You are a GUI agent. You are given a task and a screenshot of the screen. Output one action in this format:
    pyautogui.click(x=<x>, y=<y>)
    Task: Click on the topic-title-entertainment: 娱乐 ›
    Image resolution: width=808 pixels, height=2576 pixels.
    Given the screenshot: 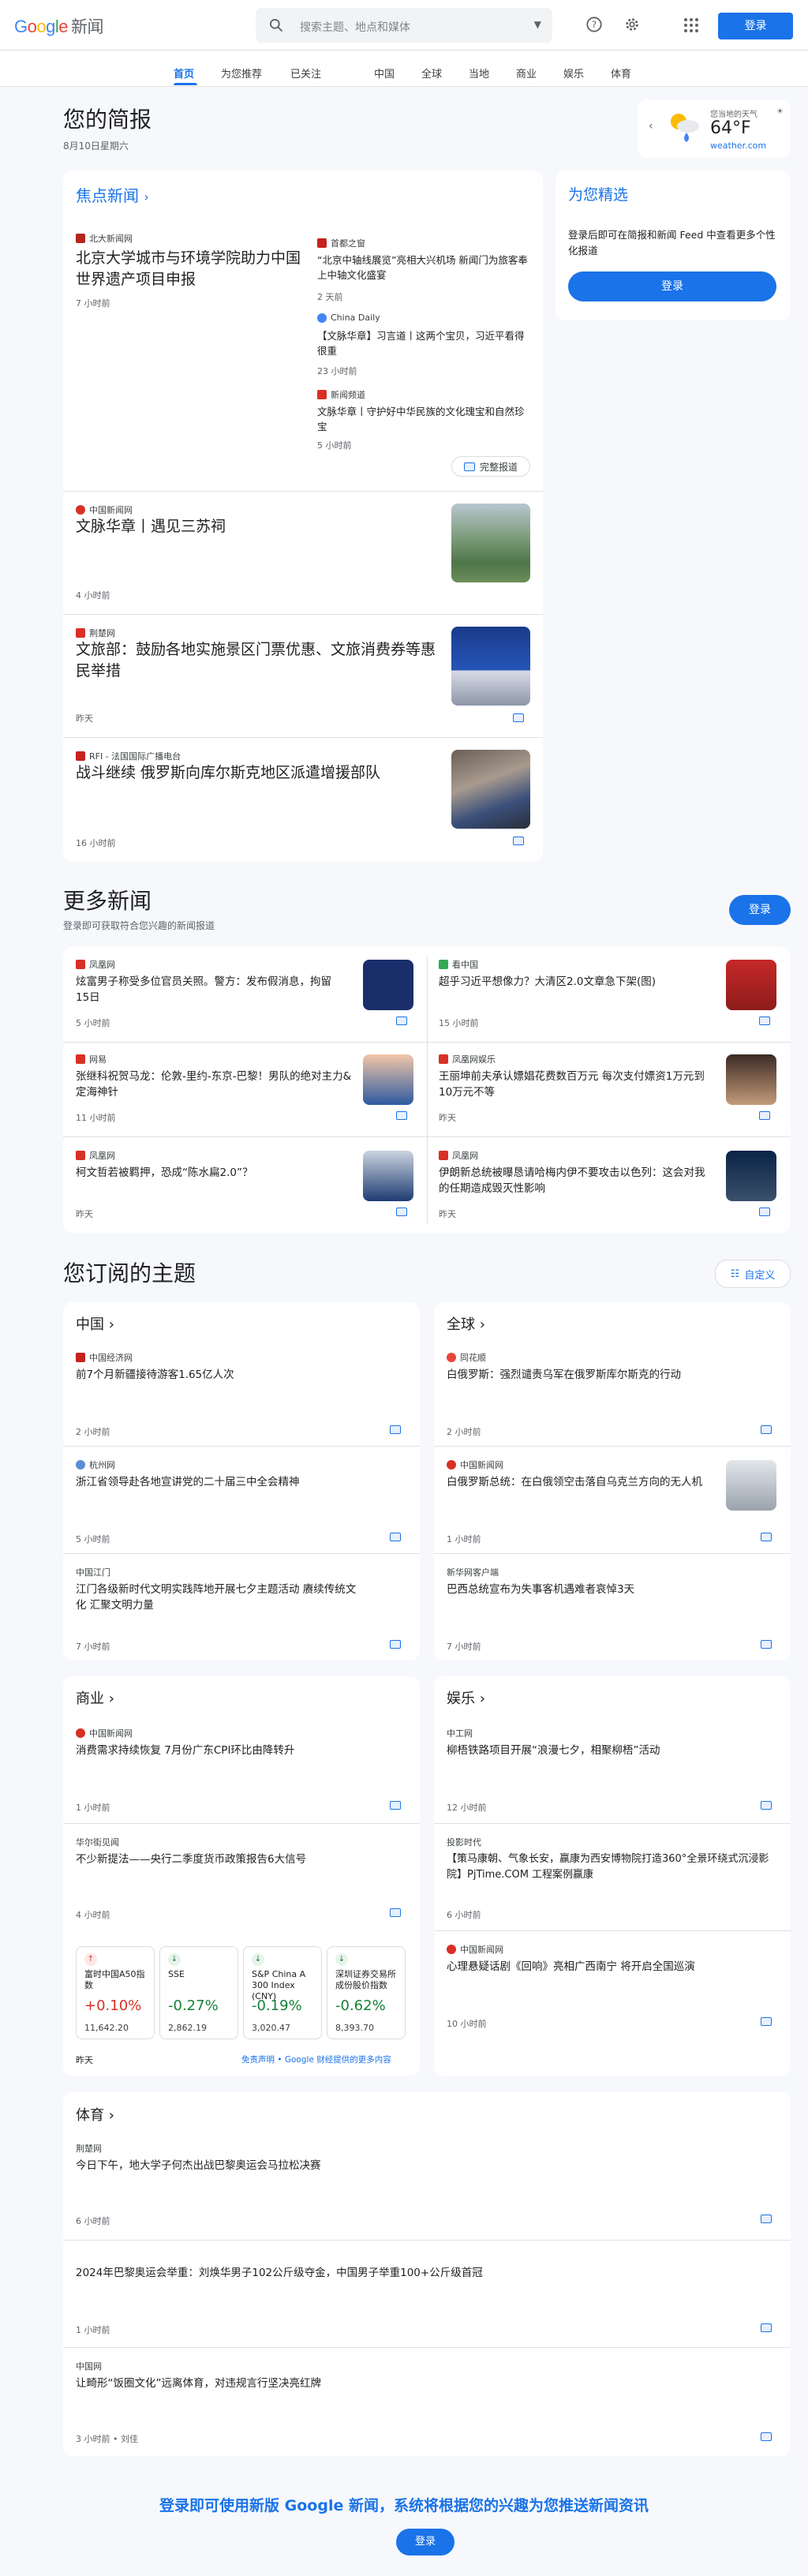 What is the action you would take?
    pyautogui.click(x=466, y=1697)
    